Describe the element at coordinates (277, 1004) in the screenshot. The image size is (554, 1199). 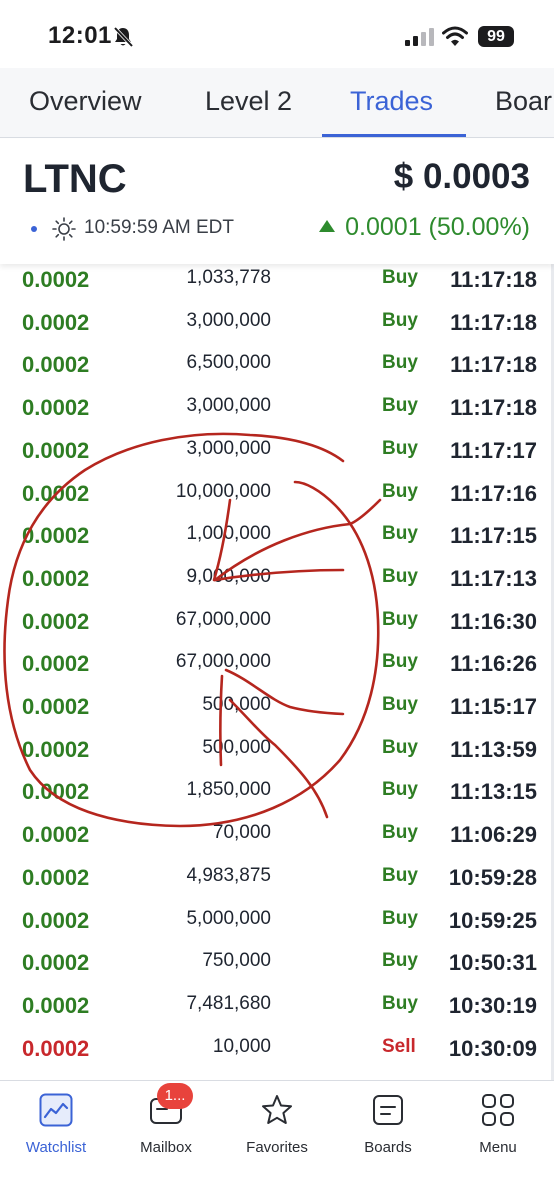
I see `trade-row: 0.0002 7,481,680 Buy 10:30:19` at that location.